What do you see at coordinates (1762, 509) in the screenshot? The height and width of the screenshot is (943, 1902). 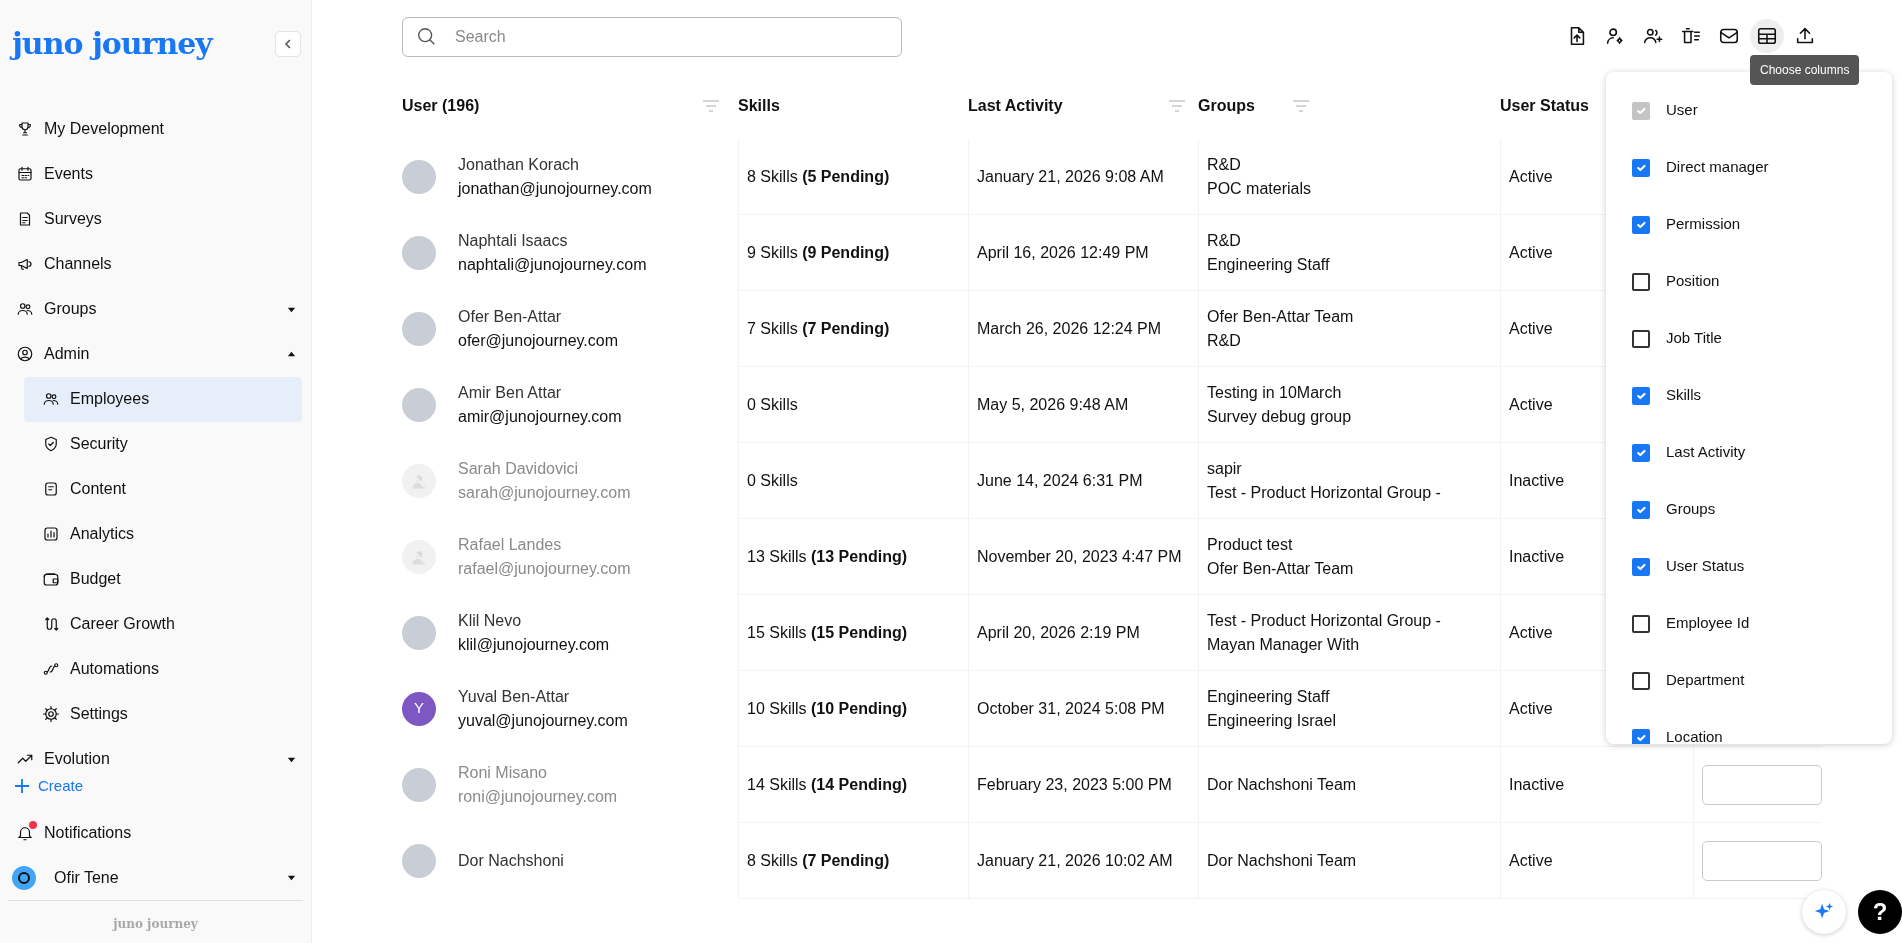 I see `column-option: Groups` at bounding box center [1762, 509].